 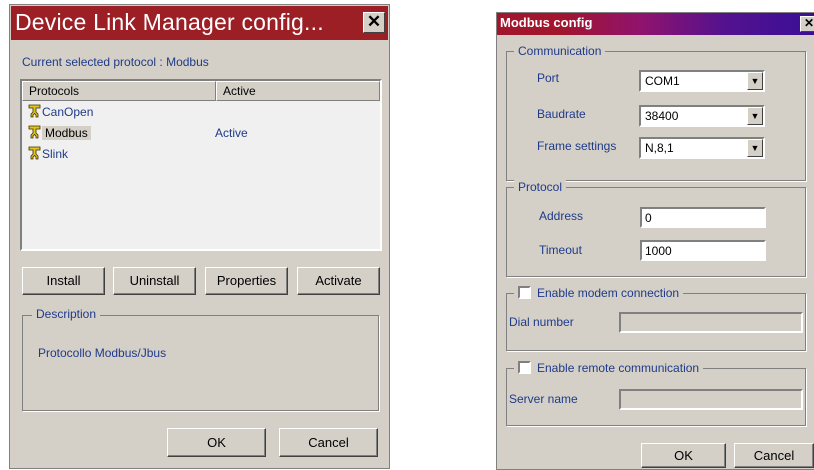 I want to click on dial-number-input, so click(x=711, y=322).